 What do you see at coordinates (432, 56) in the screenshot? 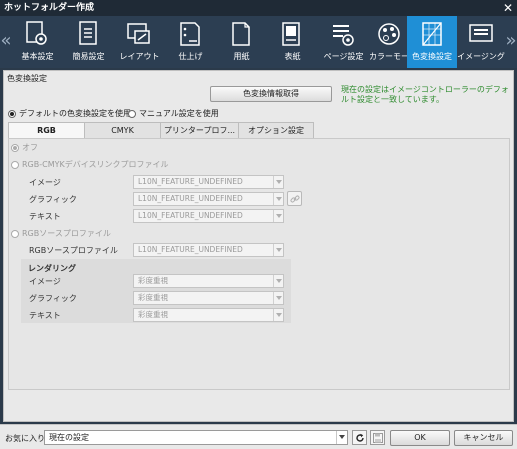
I see `tool-label: 色変換設定` at bounding box center [432, 56].